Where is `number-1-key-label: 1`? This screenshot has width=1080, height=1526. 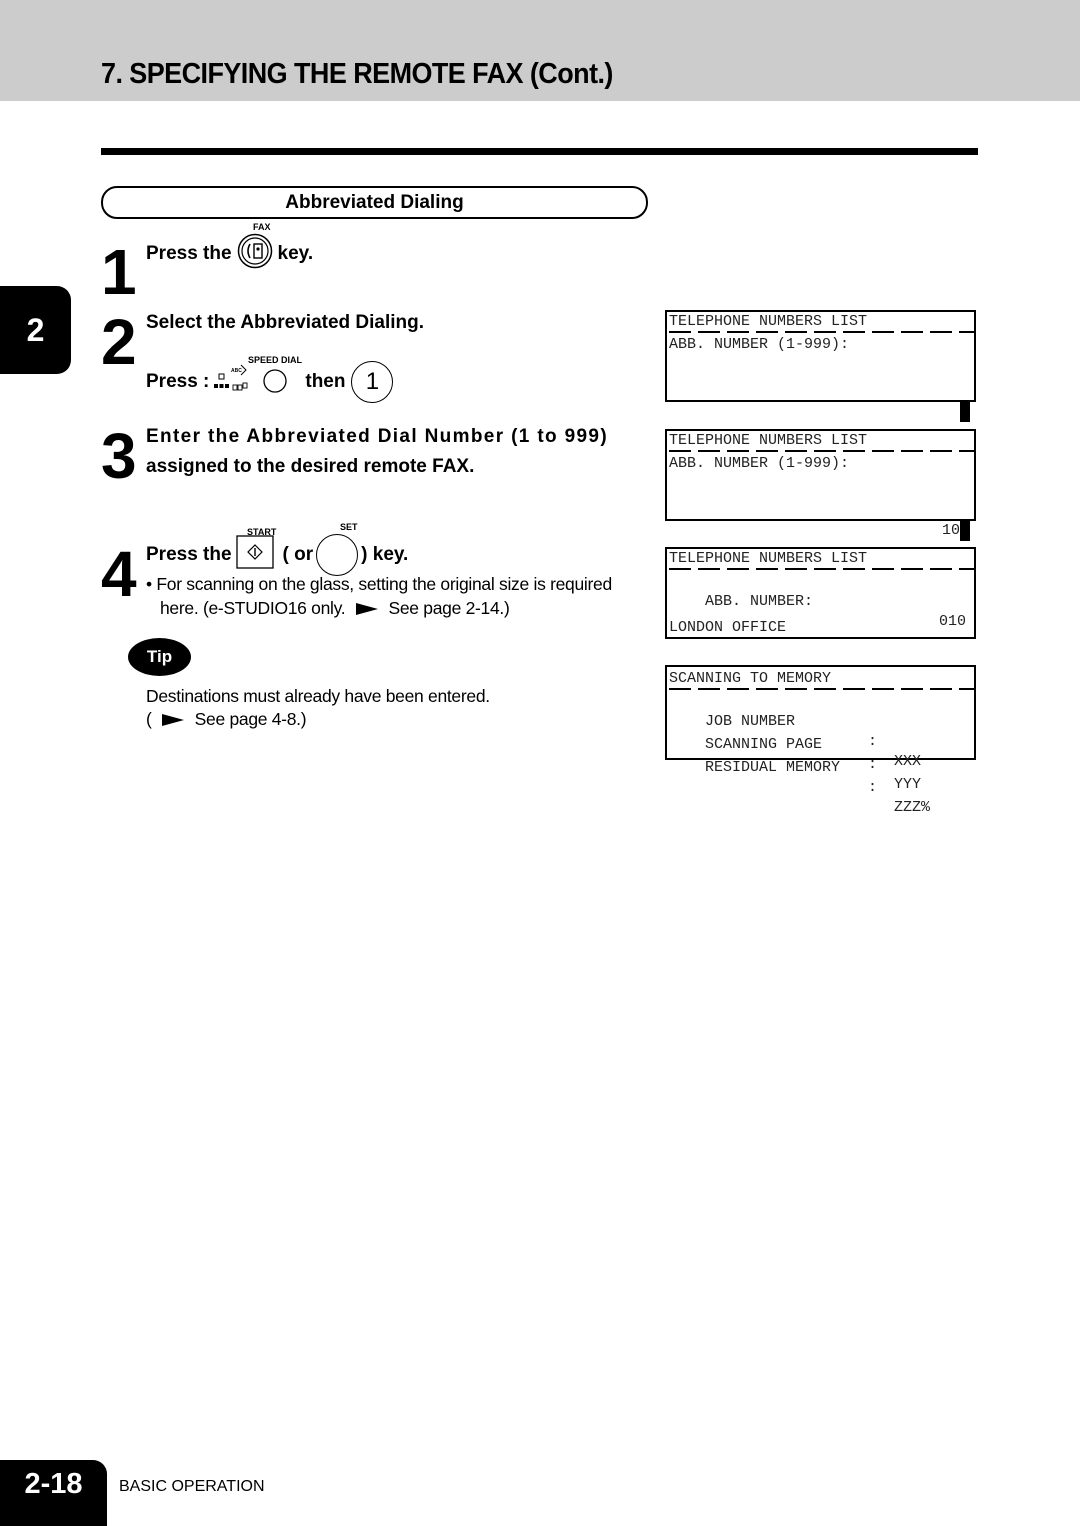
number-1-key-label: 1 is located at coordinates (372, 381).